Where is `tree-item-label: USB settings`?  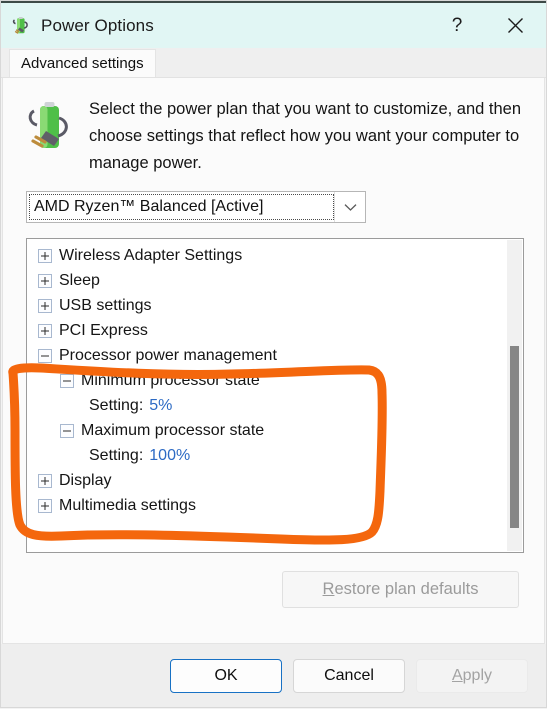
tree-item-label: USB settings is located at coordinates (105, 305).